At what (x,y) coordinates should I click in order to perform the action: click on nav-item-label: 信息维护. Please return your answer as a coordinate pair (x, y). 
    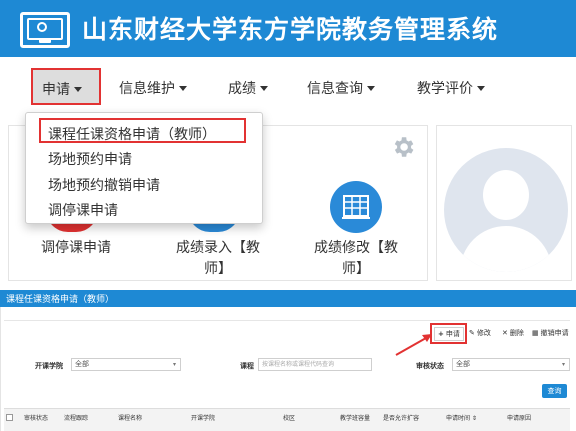
    Looking at the image, I should click on (147, 89).